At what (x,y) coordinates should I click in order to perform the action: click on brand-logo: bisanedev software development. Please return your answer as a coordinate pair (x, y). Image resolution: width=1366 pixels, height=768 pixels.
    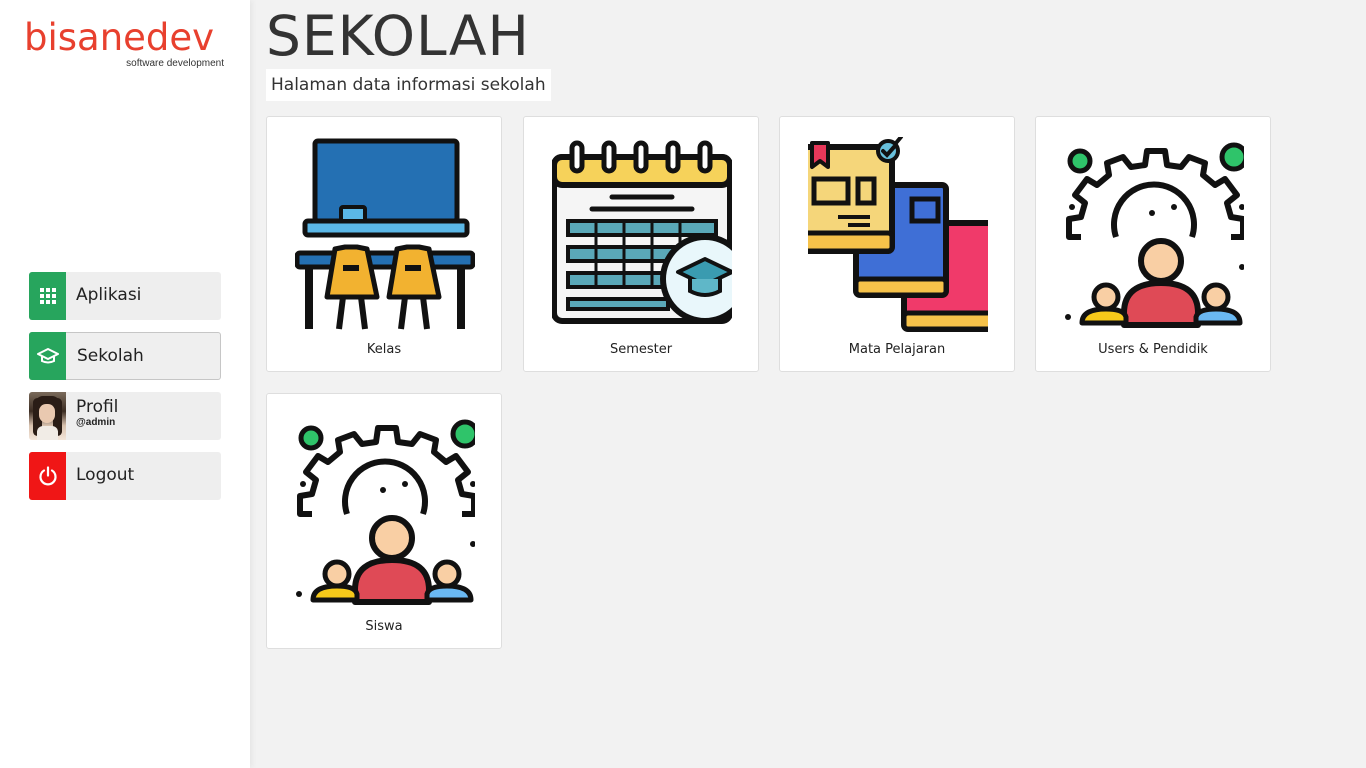
    Looking at the image, I should click on (125, 46).